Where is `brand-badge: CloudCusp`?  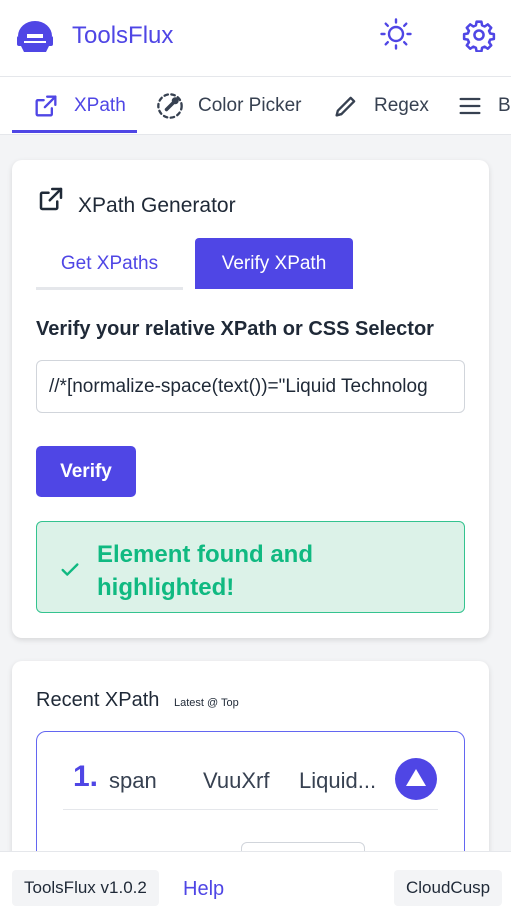
brand-badge: CloudCusp is located at coordinates (448, 888).